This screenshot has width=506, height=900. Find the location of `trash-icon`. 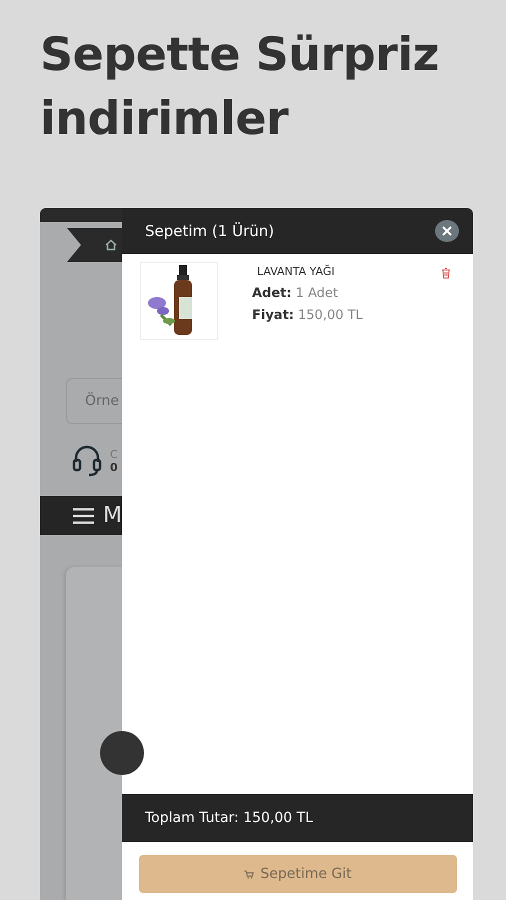

trash-icon is located at coordinates (446, 273).